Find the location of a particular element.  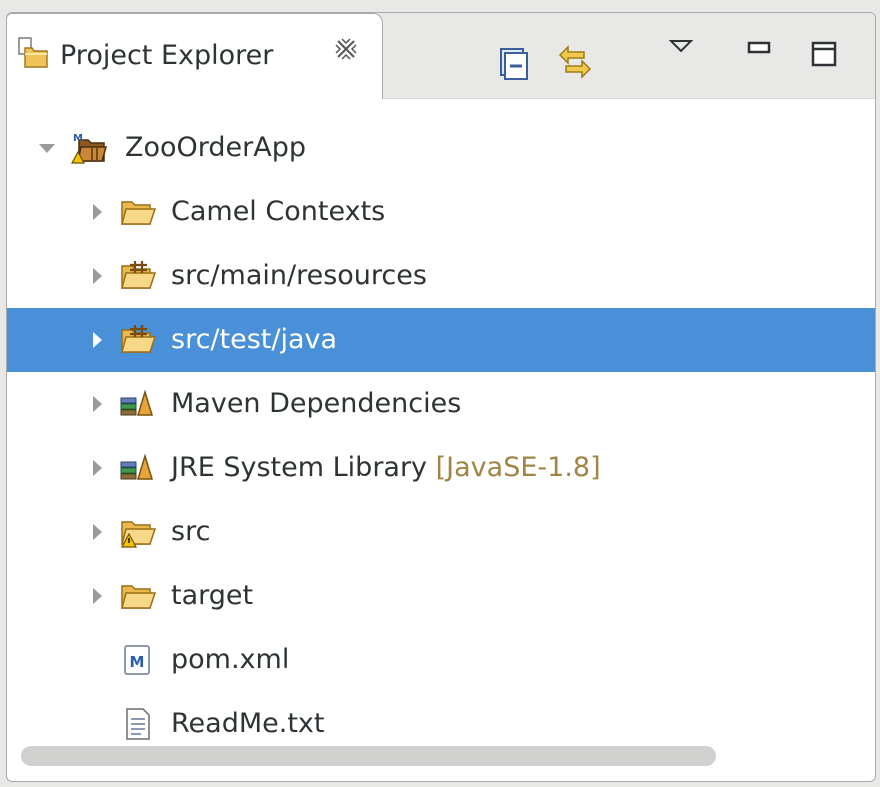

tree-item: Camel Contexts is located at coordinates (441, 212).